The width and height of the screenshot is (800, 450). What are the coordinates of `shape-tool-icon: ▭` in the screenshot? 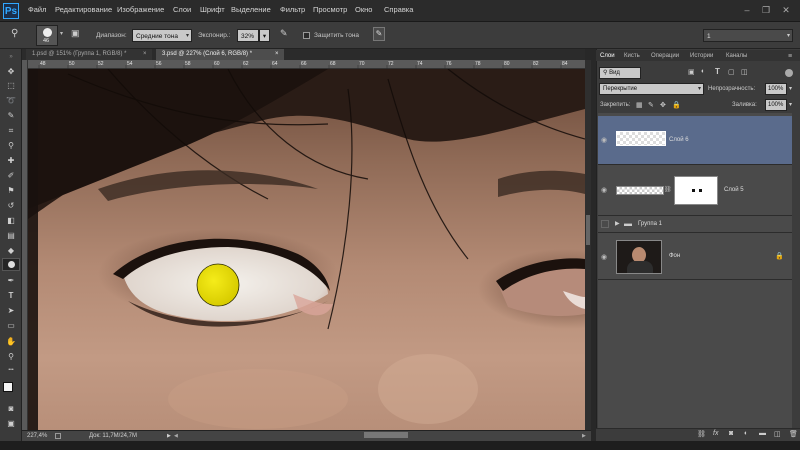 It's located at (11, 325).